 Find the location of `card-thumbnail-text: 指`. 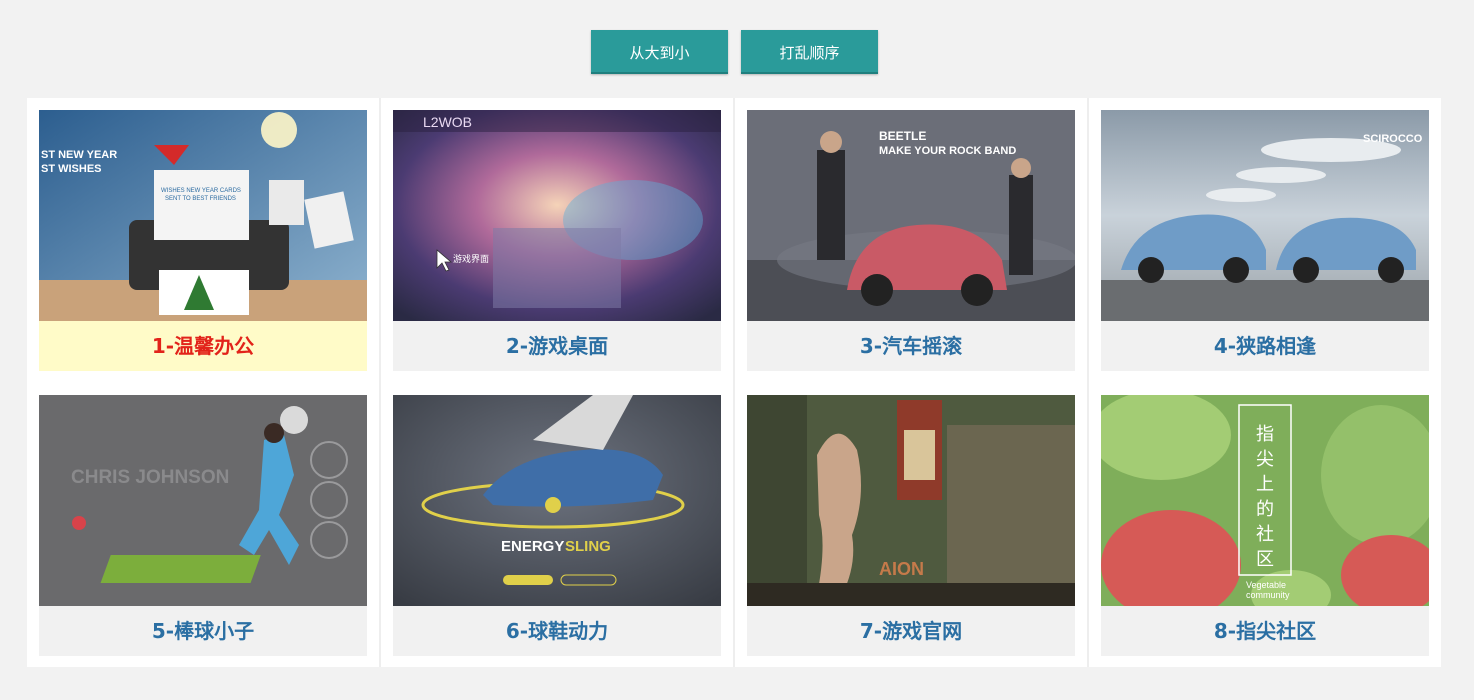

card-thumbnail-text: 指 is located at coordinates (1265, 434).